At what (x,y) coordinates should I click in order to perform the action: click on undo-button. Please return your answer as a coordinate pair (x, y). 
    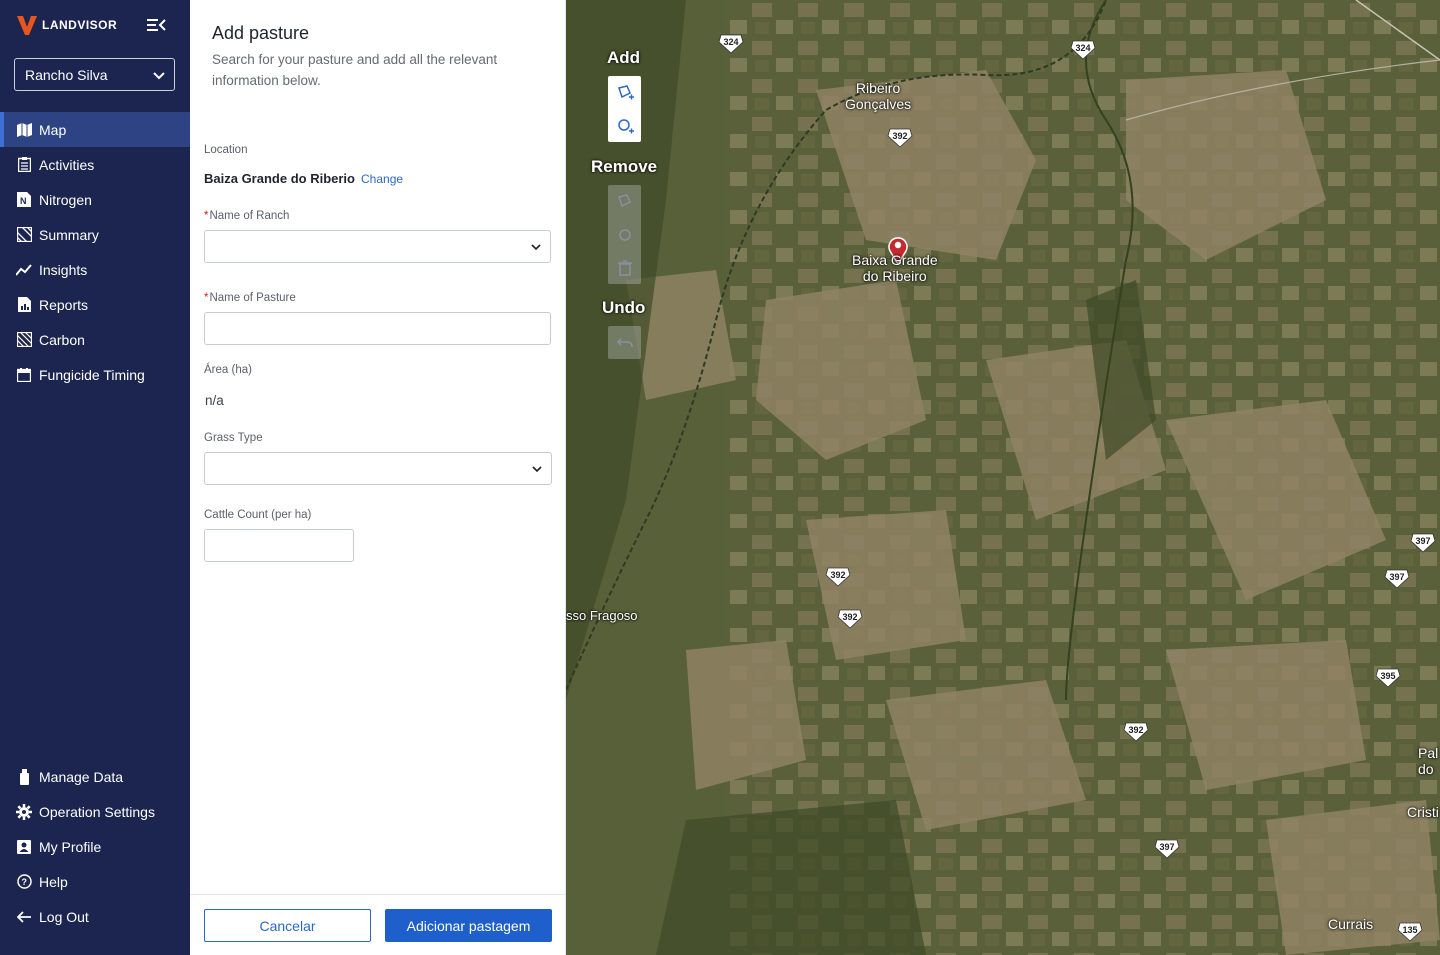
    Looking at the image, I should click on (624, 342).